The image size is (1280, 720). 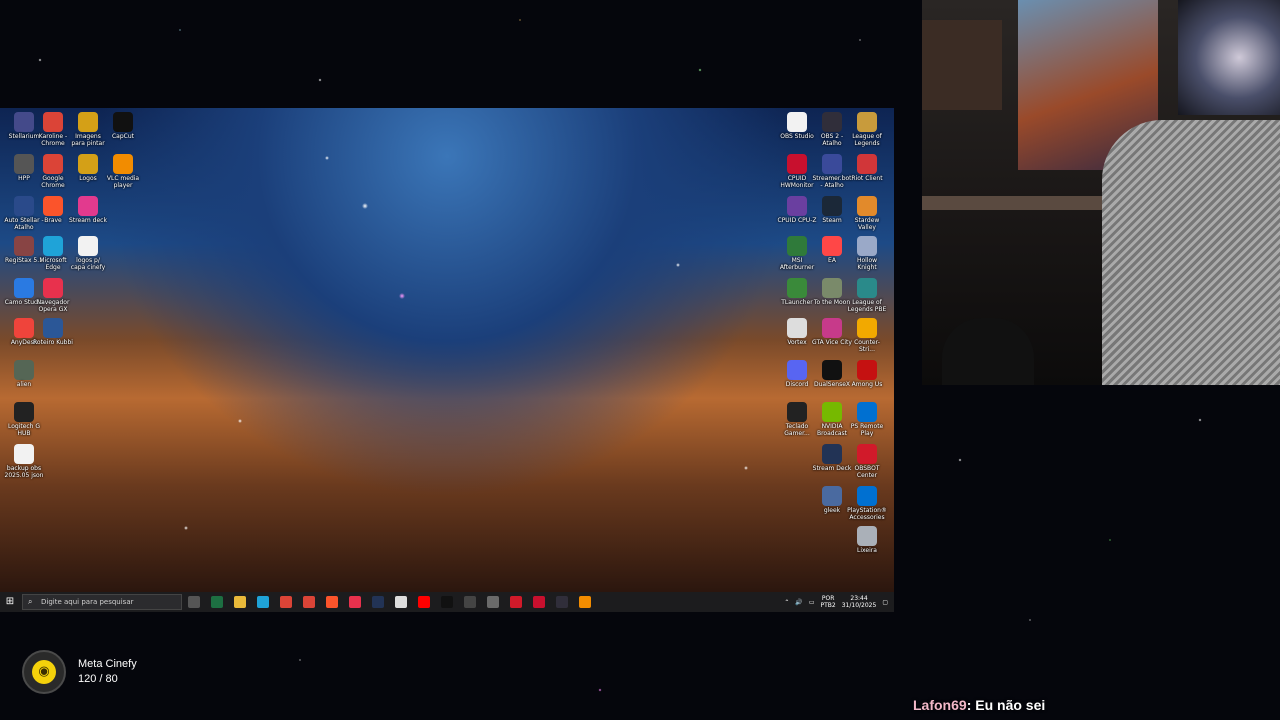 I want to click on chevron-up-icon: ⌃, so click(x=786, y=602).